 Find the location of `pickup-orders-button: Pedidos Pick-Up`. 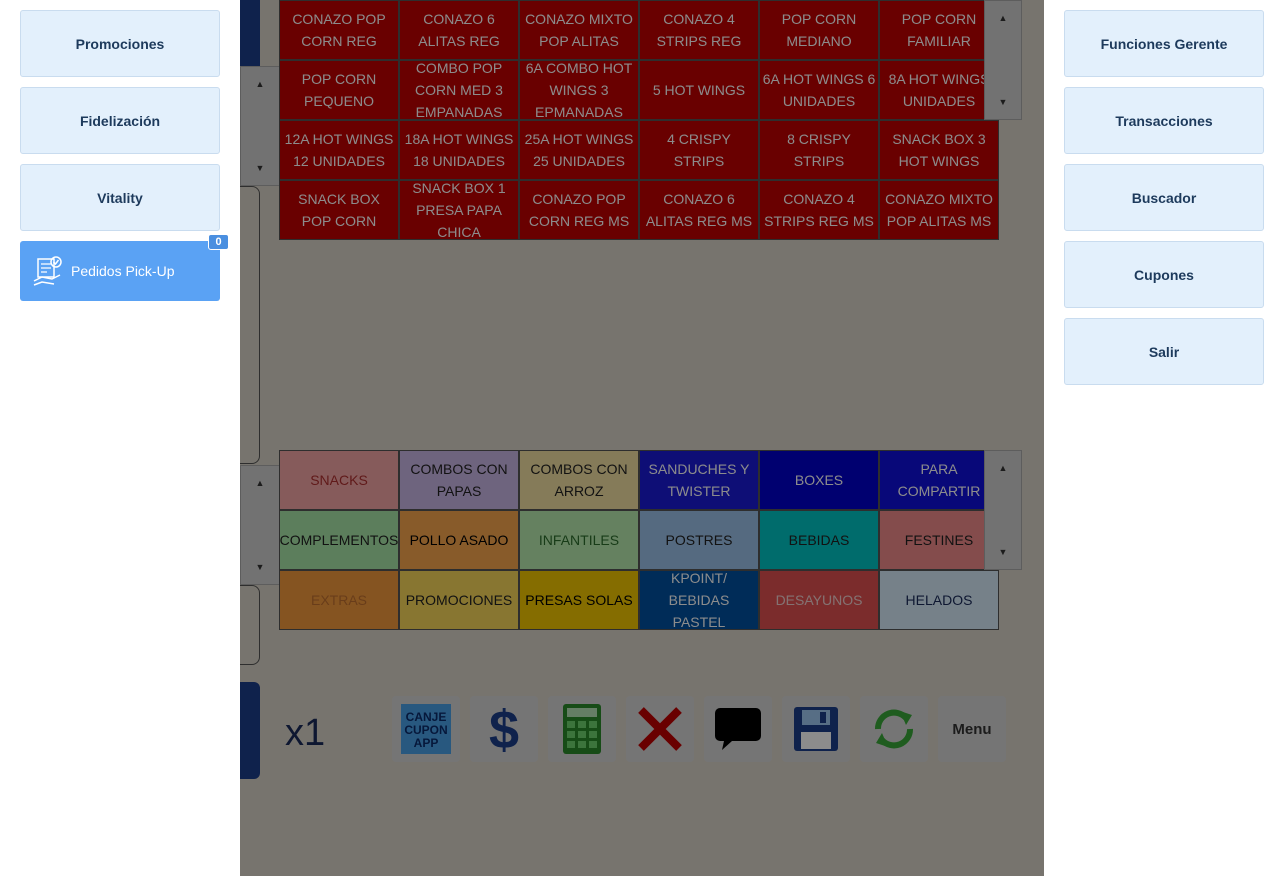

pickup-orders-button: Pedidos Pick-Up is located at coordinates (120, 271).